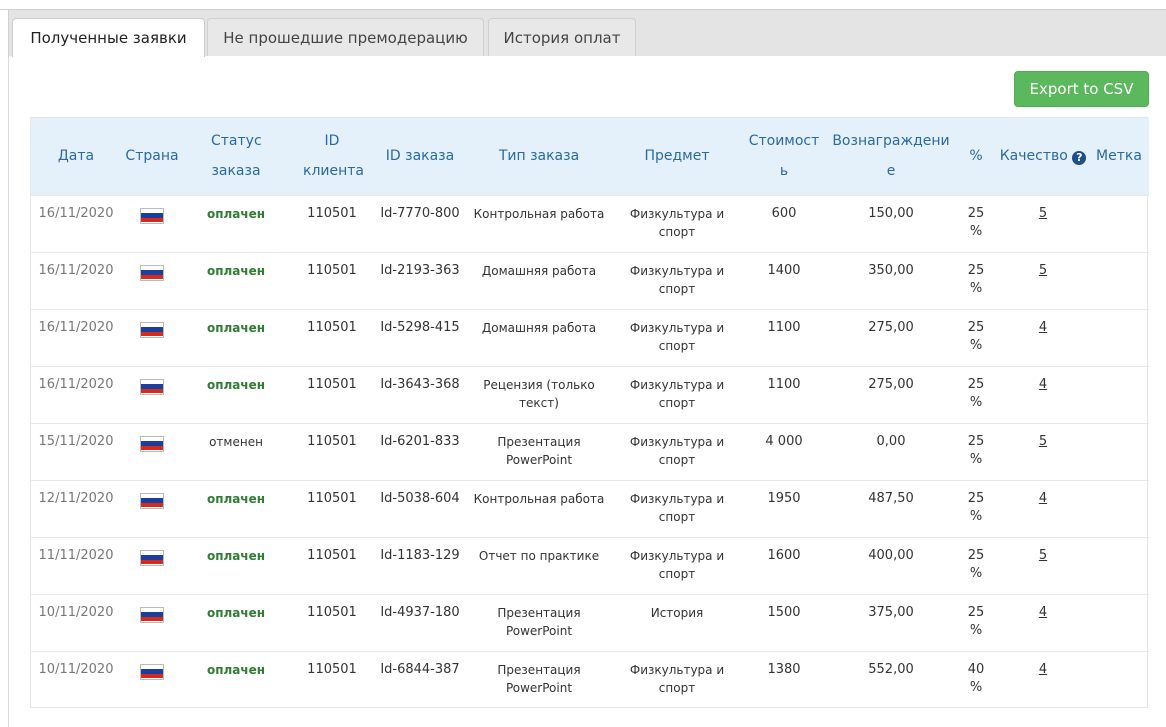  I want to click on column-header-status: Статус заказа, so click(236, 156).